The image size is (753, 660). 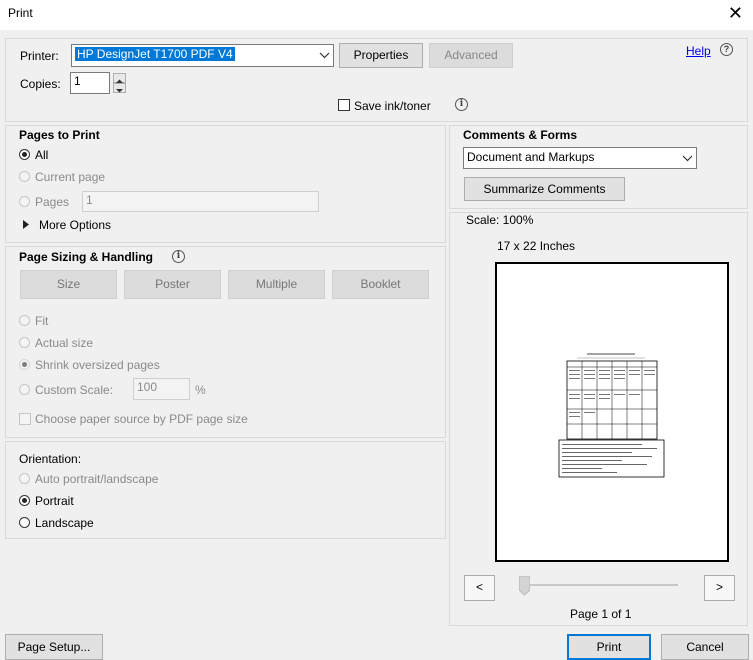 I want to click on title-bar, so click(x=376, y=15).